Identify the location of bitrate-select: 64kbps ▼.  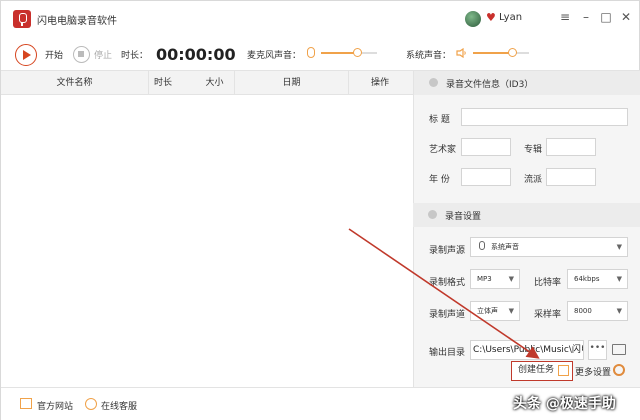
(597, 279).